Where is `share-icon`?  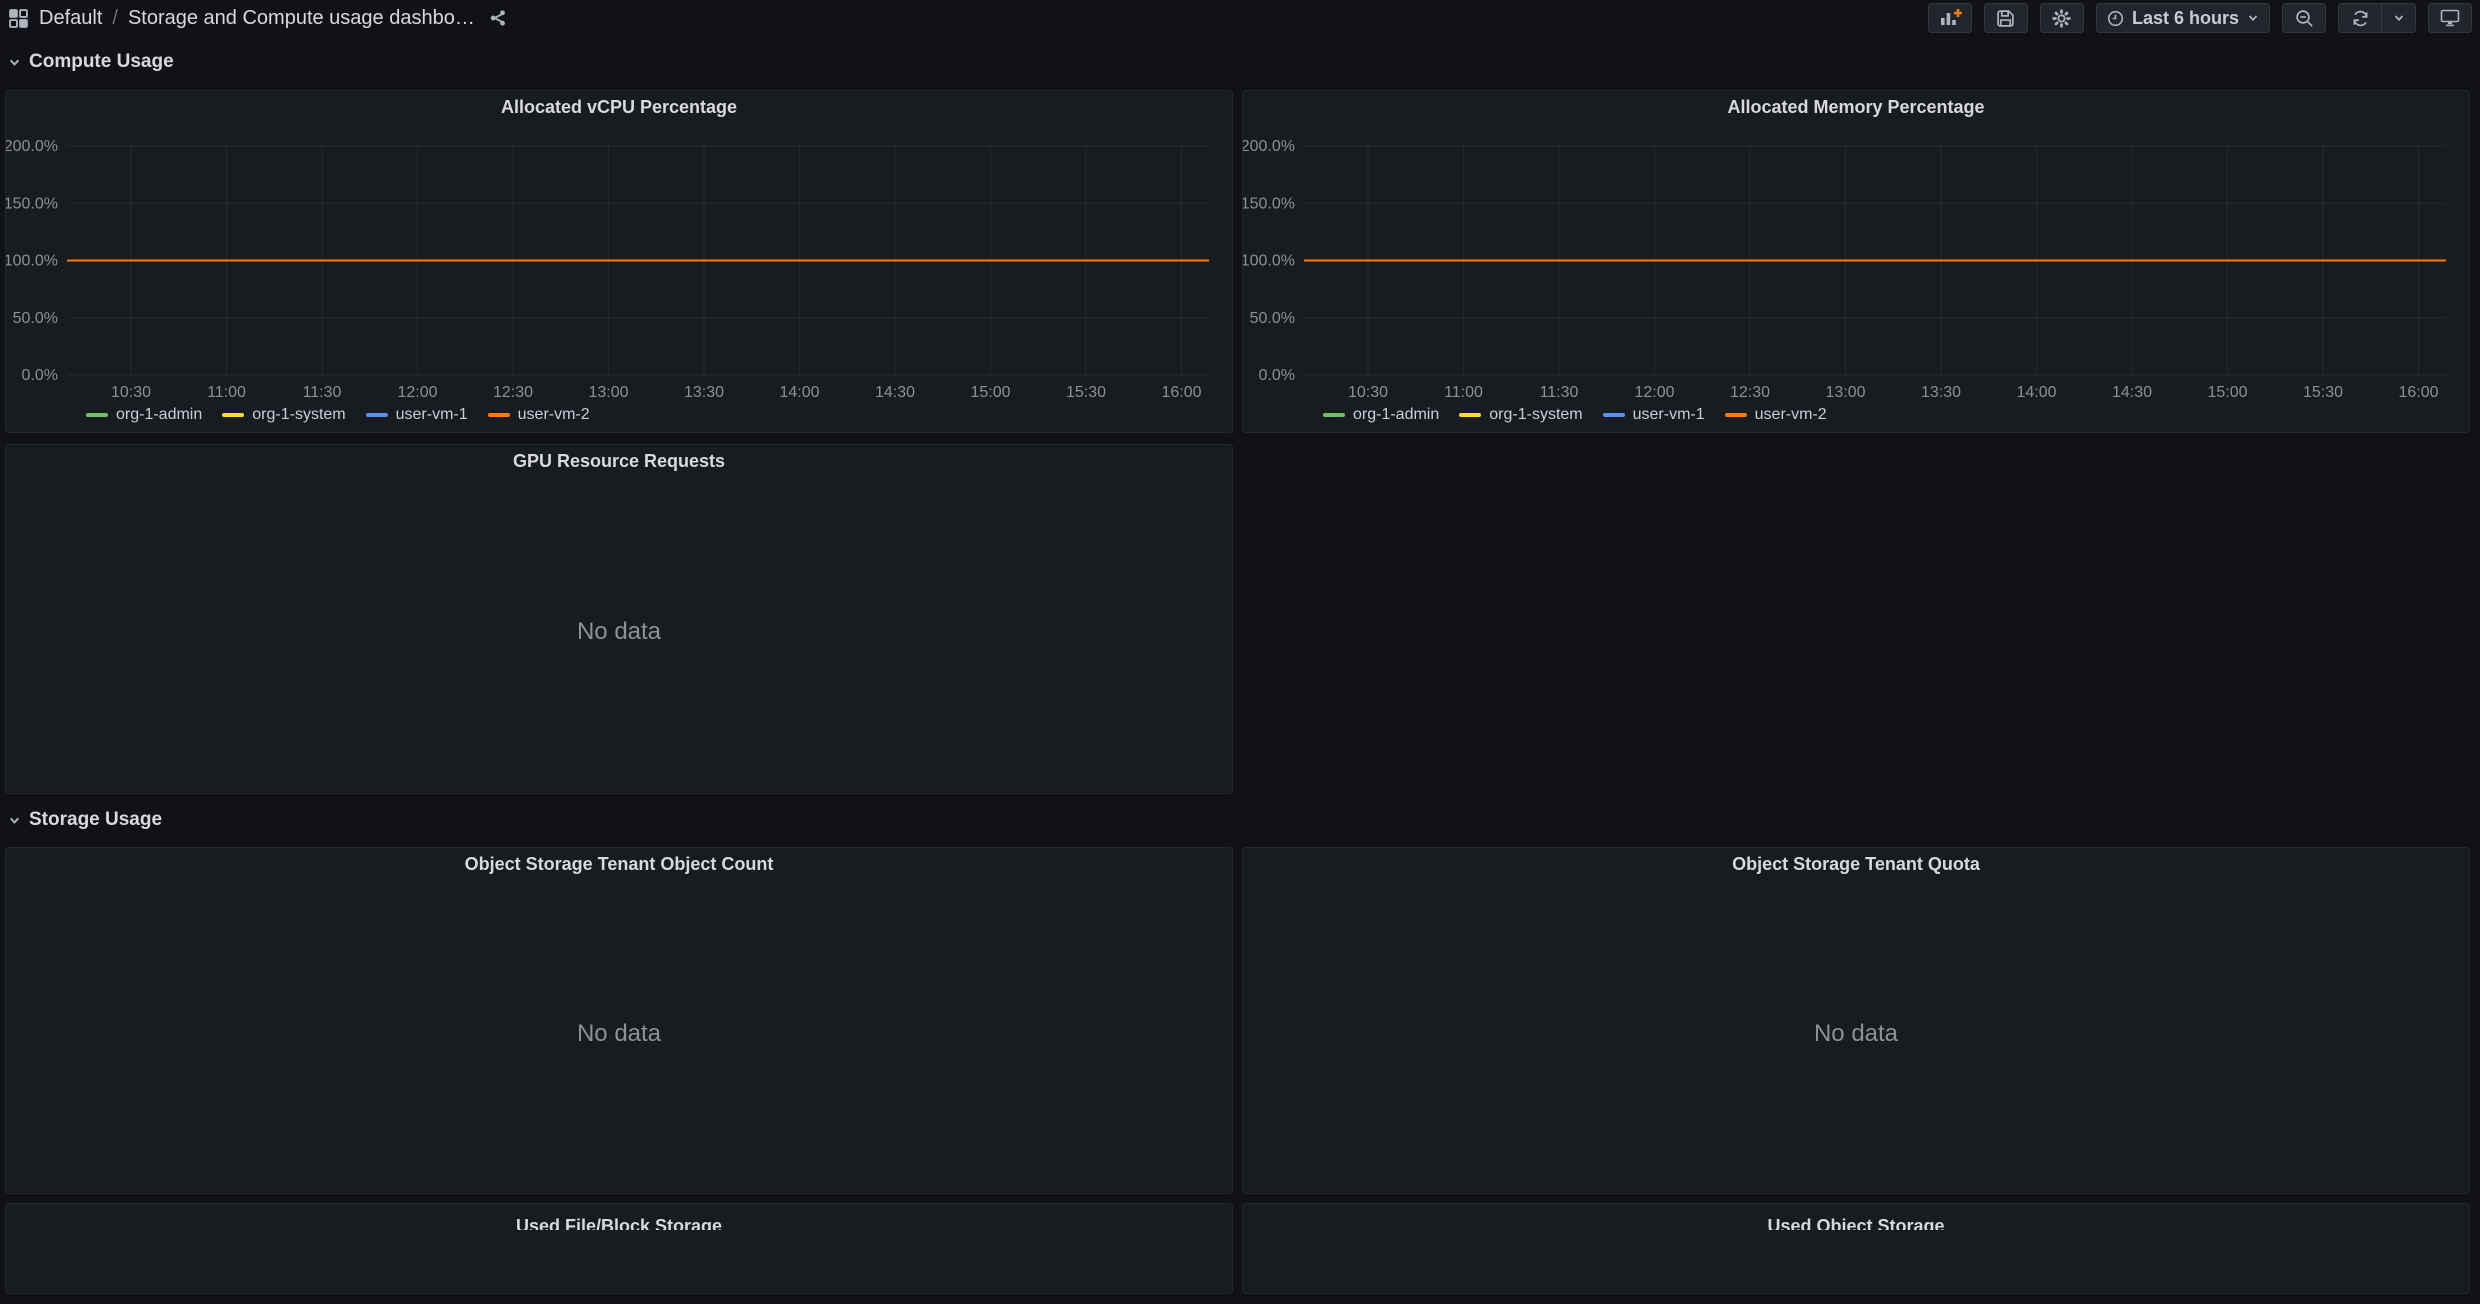 share-icon is located at coordinates (498, 18).